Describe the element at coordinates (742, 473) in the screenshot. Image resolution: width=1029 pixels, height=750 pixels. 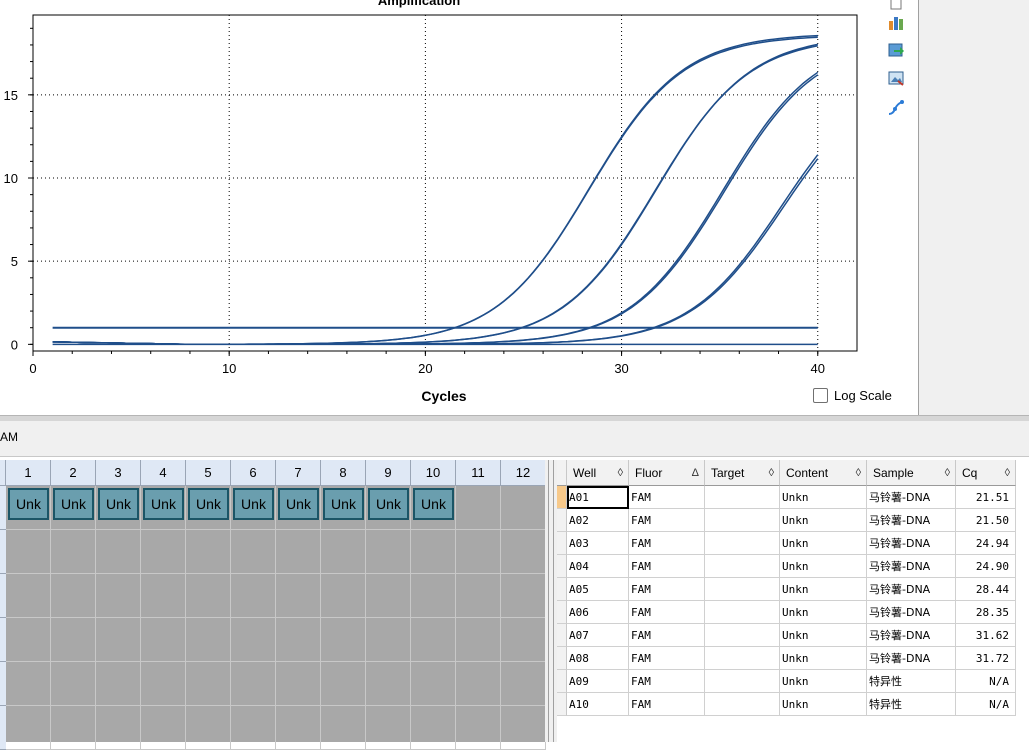
I see `column-header-target: Target ◊` at that location.